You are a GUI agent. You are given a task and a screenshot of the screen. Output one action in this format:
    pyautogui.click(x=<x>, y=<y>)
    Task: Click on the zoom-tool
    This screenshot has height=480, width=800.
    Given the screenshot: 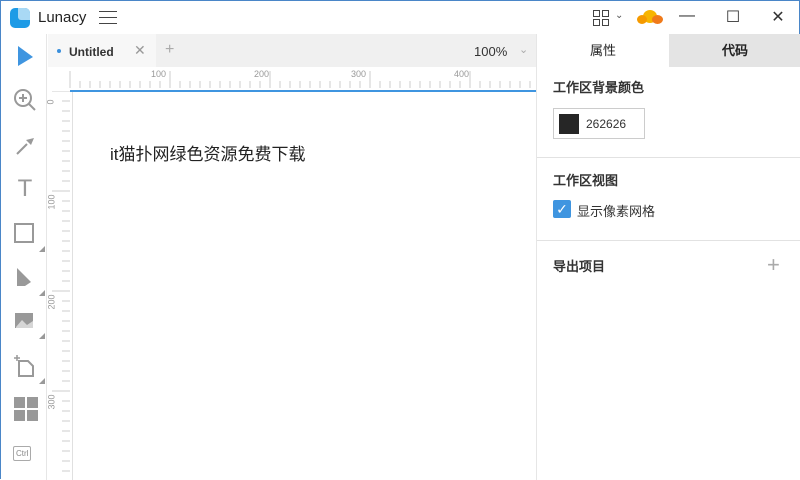 What is the action you would take?
    pyautogui.click(x=25, y=100)
    